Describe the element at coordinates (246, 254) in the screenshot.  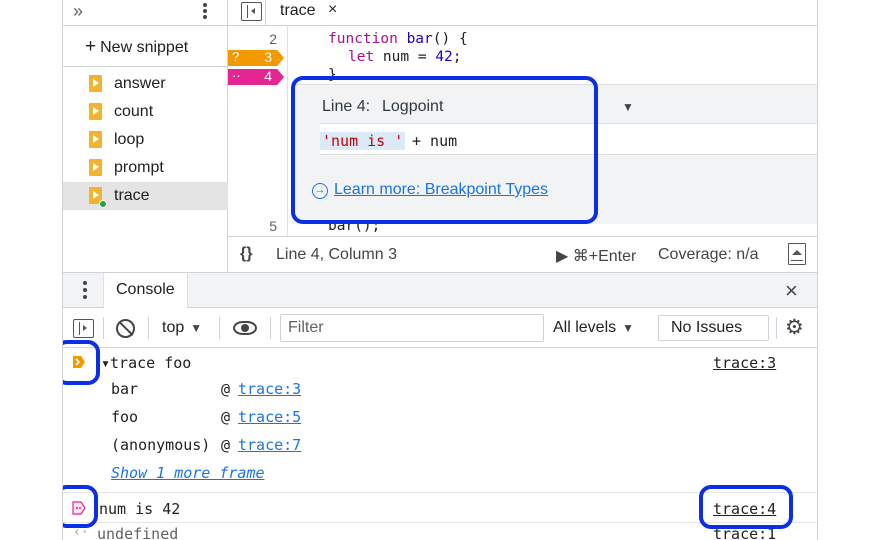
I see `pretty-print-button: {}` at that location.